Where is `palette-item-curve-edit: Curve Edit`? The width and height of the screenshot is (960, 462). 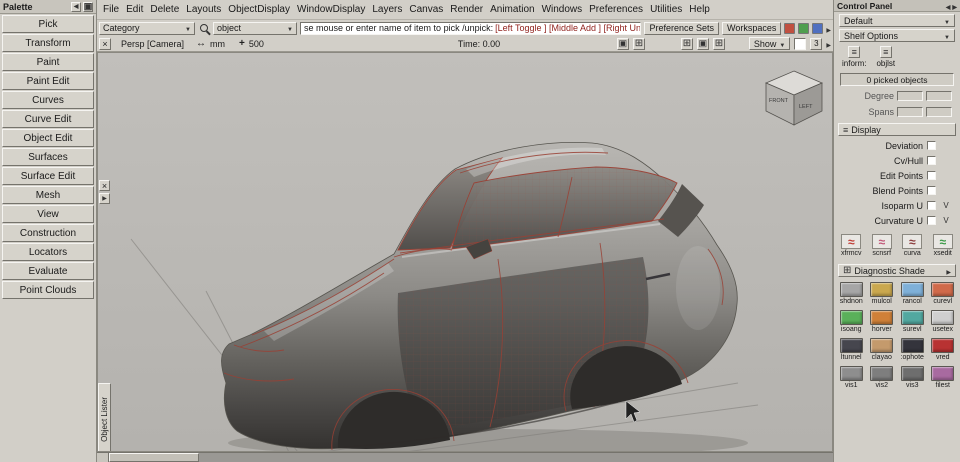 palette-item-curve-edit: Curve Edit is located at coordinates (48, 119).